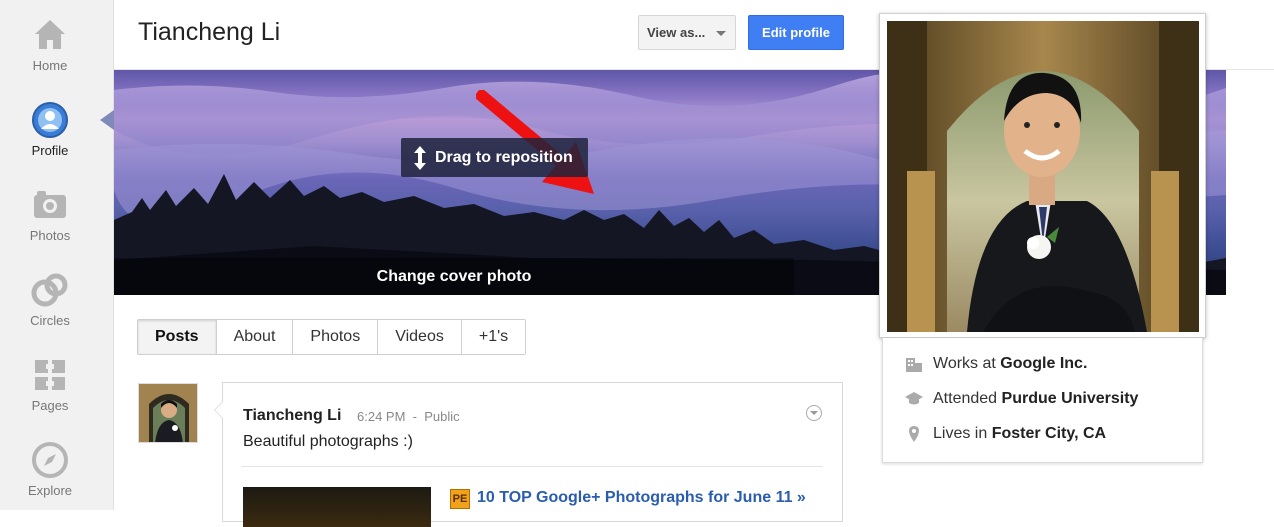  What do you see at coordinates (960, 433) in the screenshot?
I see `about-location-prefix: Lives in` at bounding box center [960, 433].